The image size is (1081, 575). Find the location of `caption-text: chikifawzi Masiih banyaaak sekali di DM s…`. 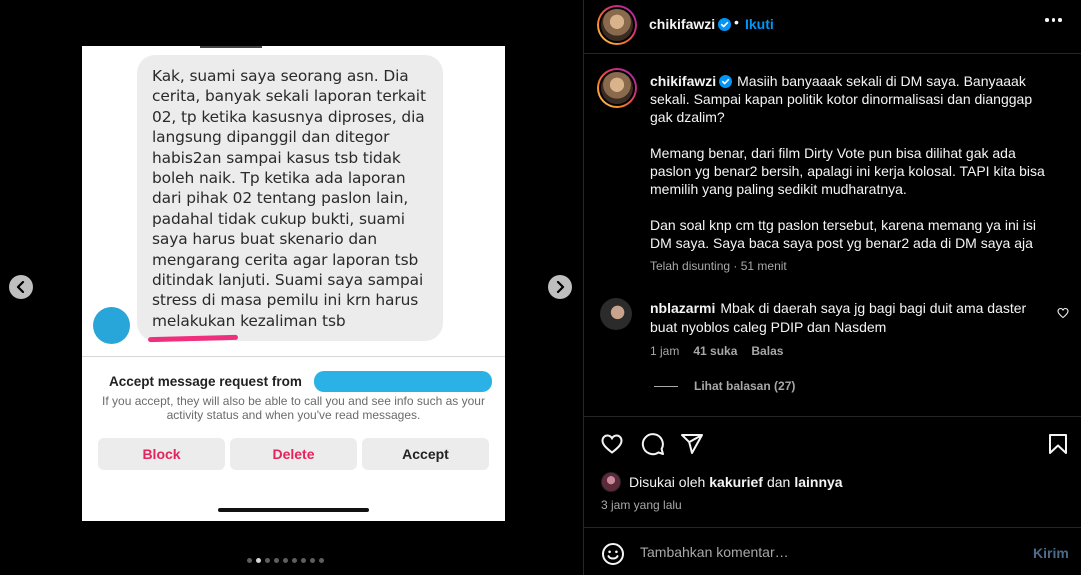

caption-text: chikifawzi Masiih banyaaak sekali di DM s… is located at coordinates (850, 171).